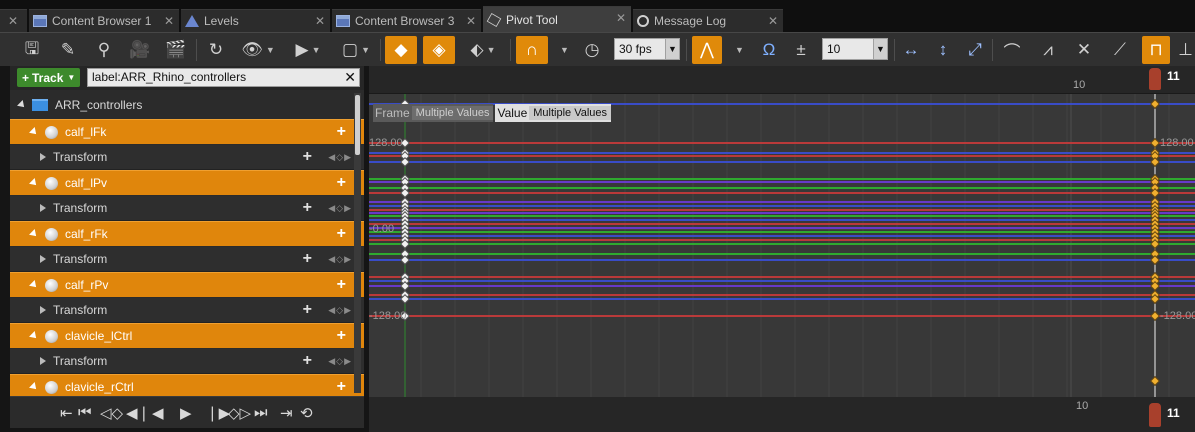  I want to click on prev-keyframe-icon: ◁◇, so click(111, 413).